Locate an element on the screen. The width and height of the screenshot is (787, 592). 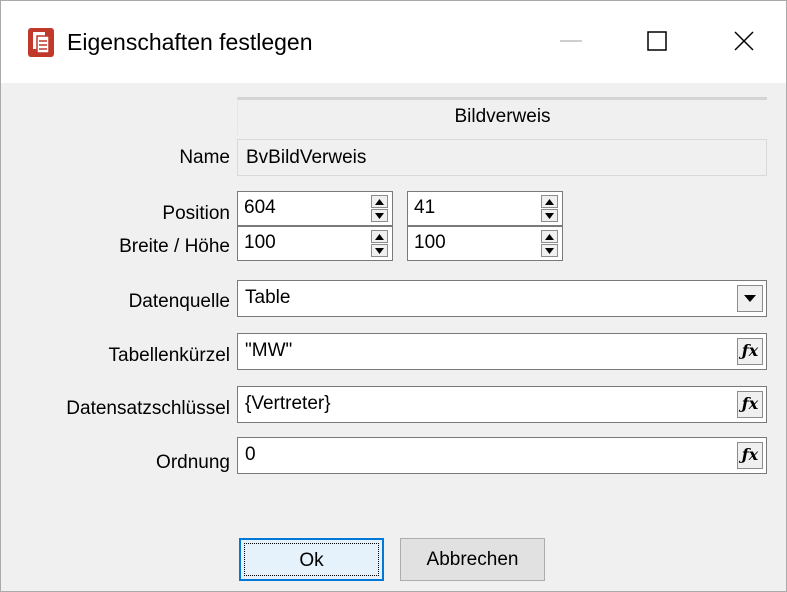
chevron-down-icon is located at coordinates (750, 298).